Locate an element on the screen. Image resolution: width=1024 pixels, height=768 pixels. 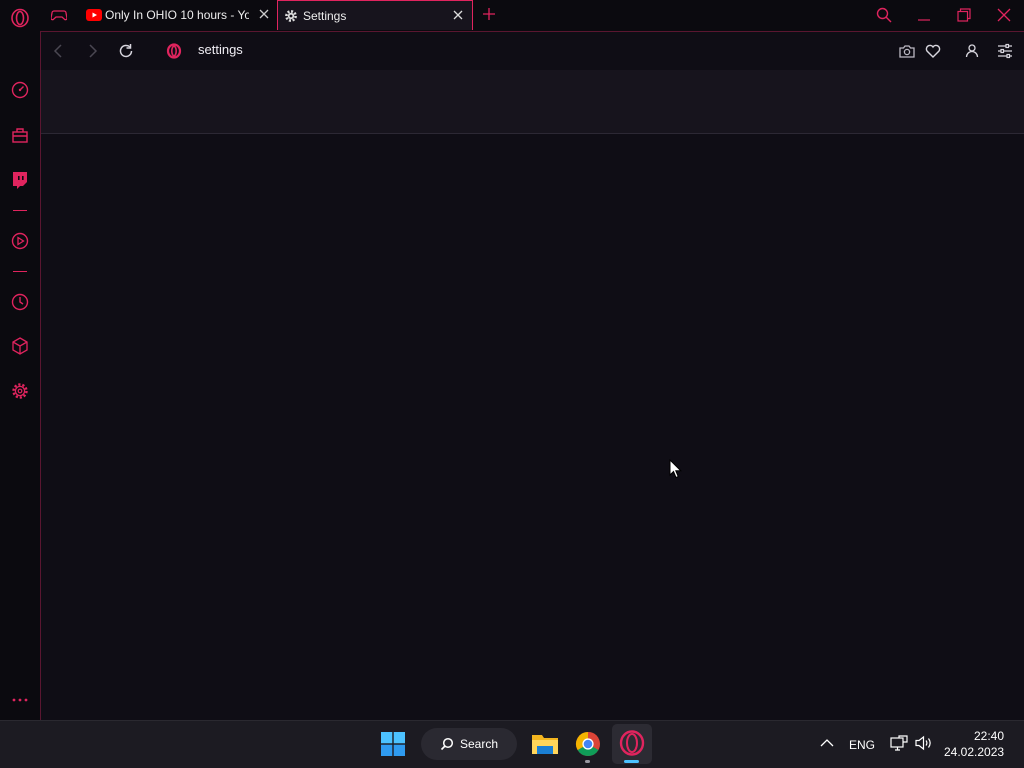
bag-icon is located at coordinates (20, 135).